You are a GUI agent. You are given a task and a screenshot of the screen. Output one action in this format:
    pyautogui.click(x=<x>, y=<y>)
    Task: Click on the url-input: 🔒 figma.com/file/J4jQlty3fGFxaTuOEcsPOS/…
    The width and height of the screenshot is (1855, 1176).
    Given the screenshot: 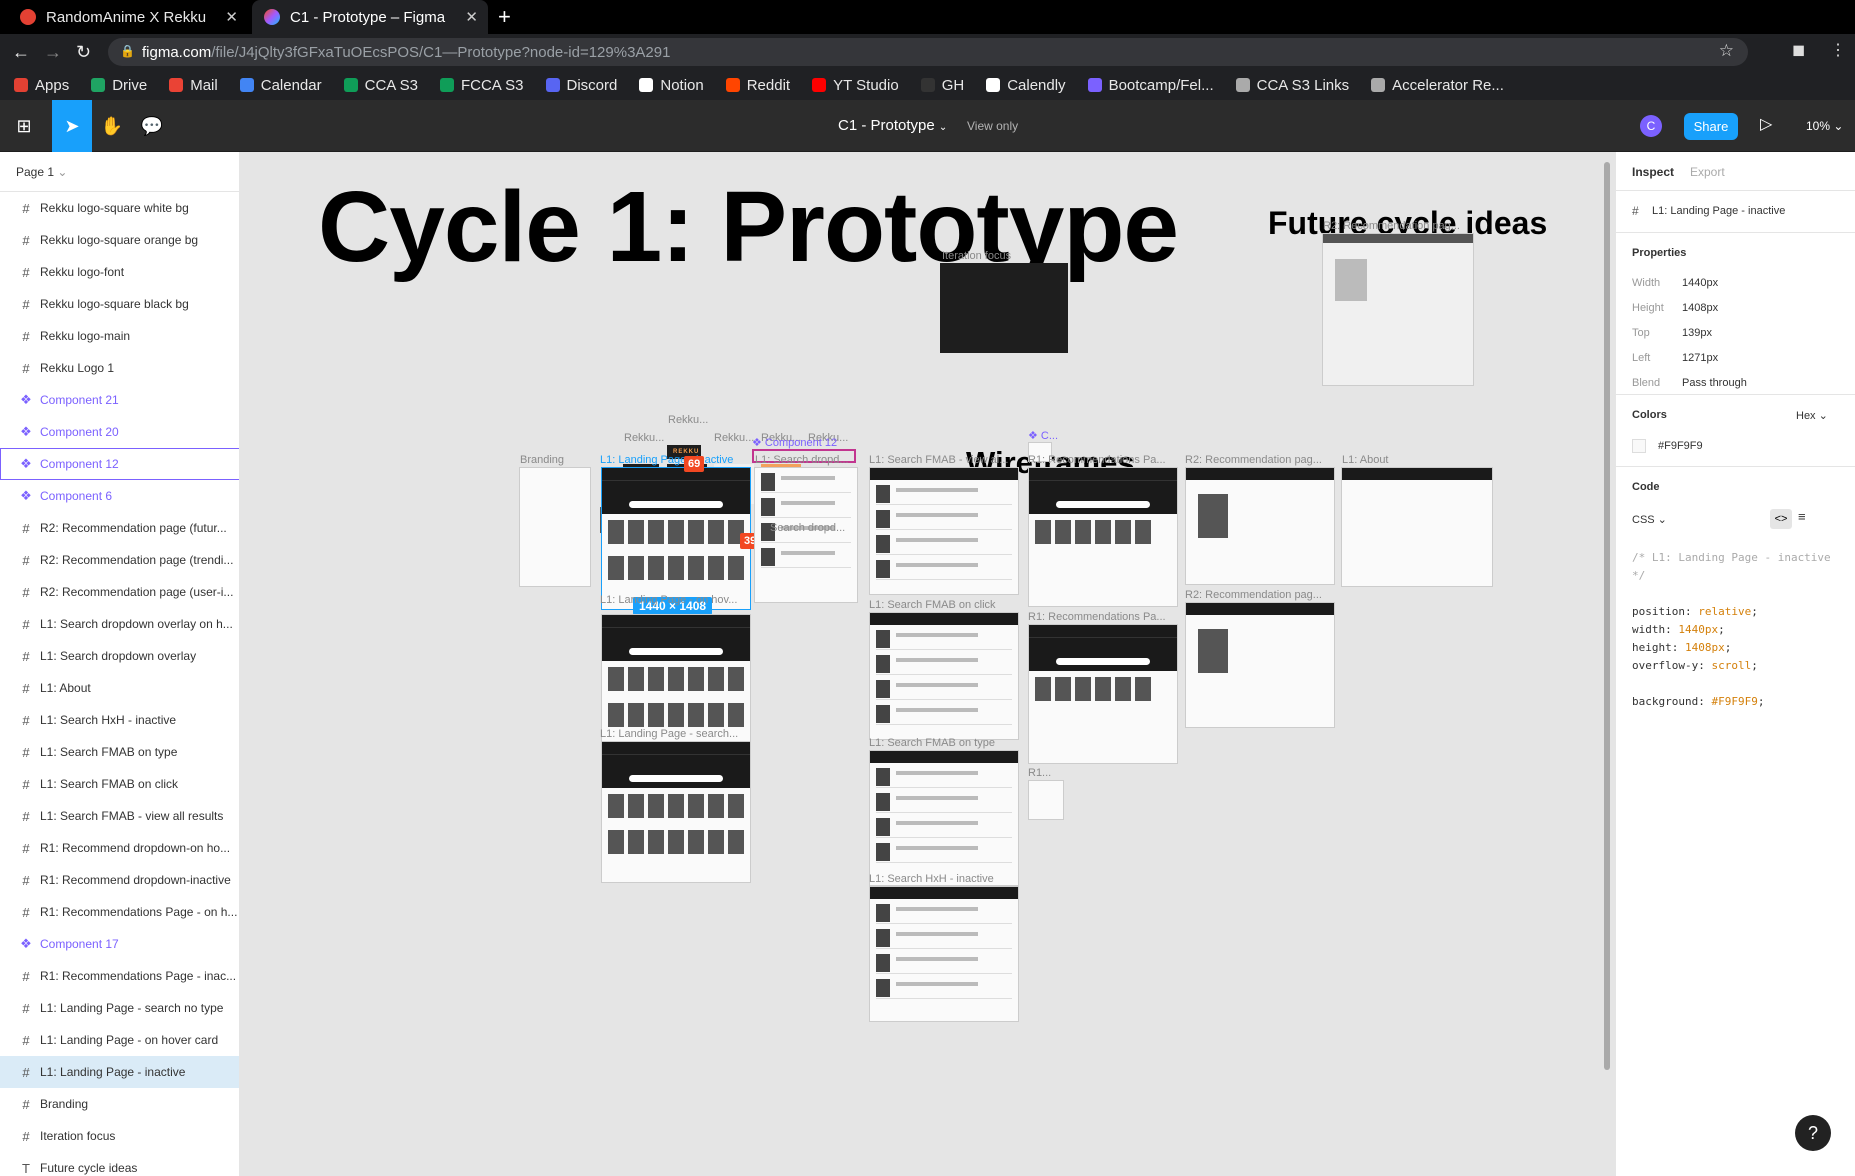 What is the action you would take?
    pyautogui.click(x=928, y=52)
    